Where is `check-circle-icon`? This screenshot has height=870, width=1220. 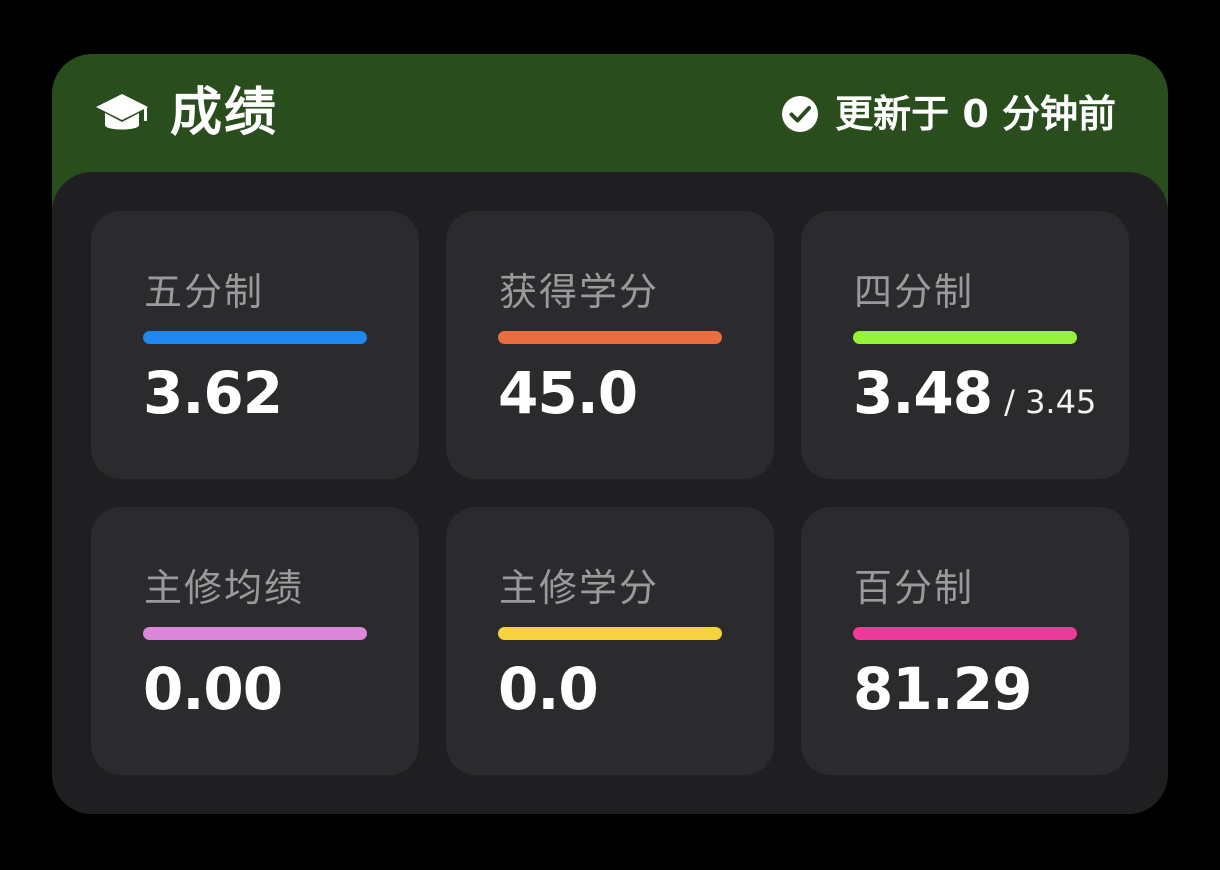
check-circle-icon is located at coordinates (800, 114).